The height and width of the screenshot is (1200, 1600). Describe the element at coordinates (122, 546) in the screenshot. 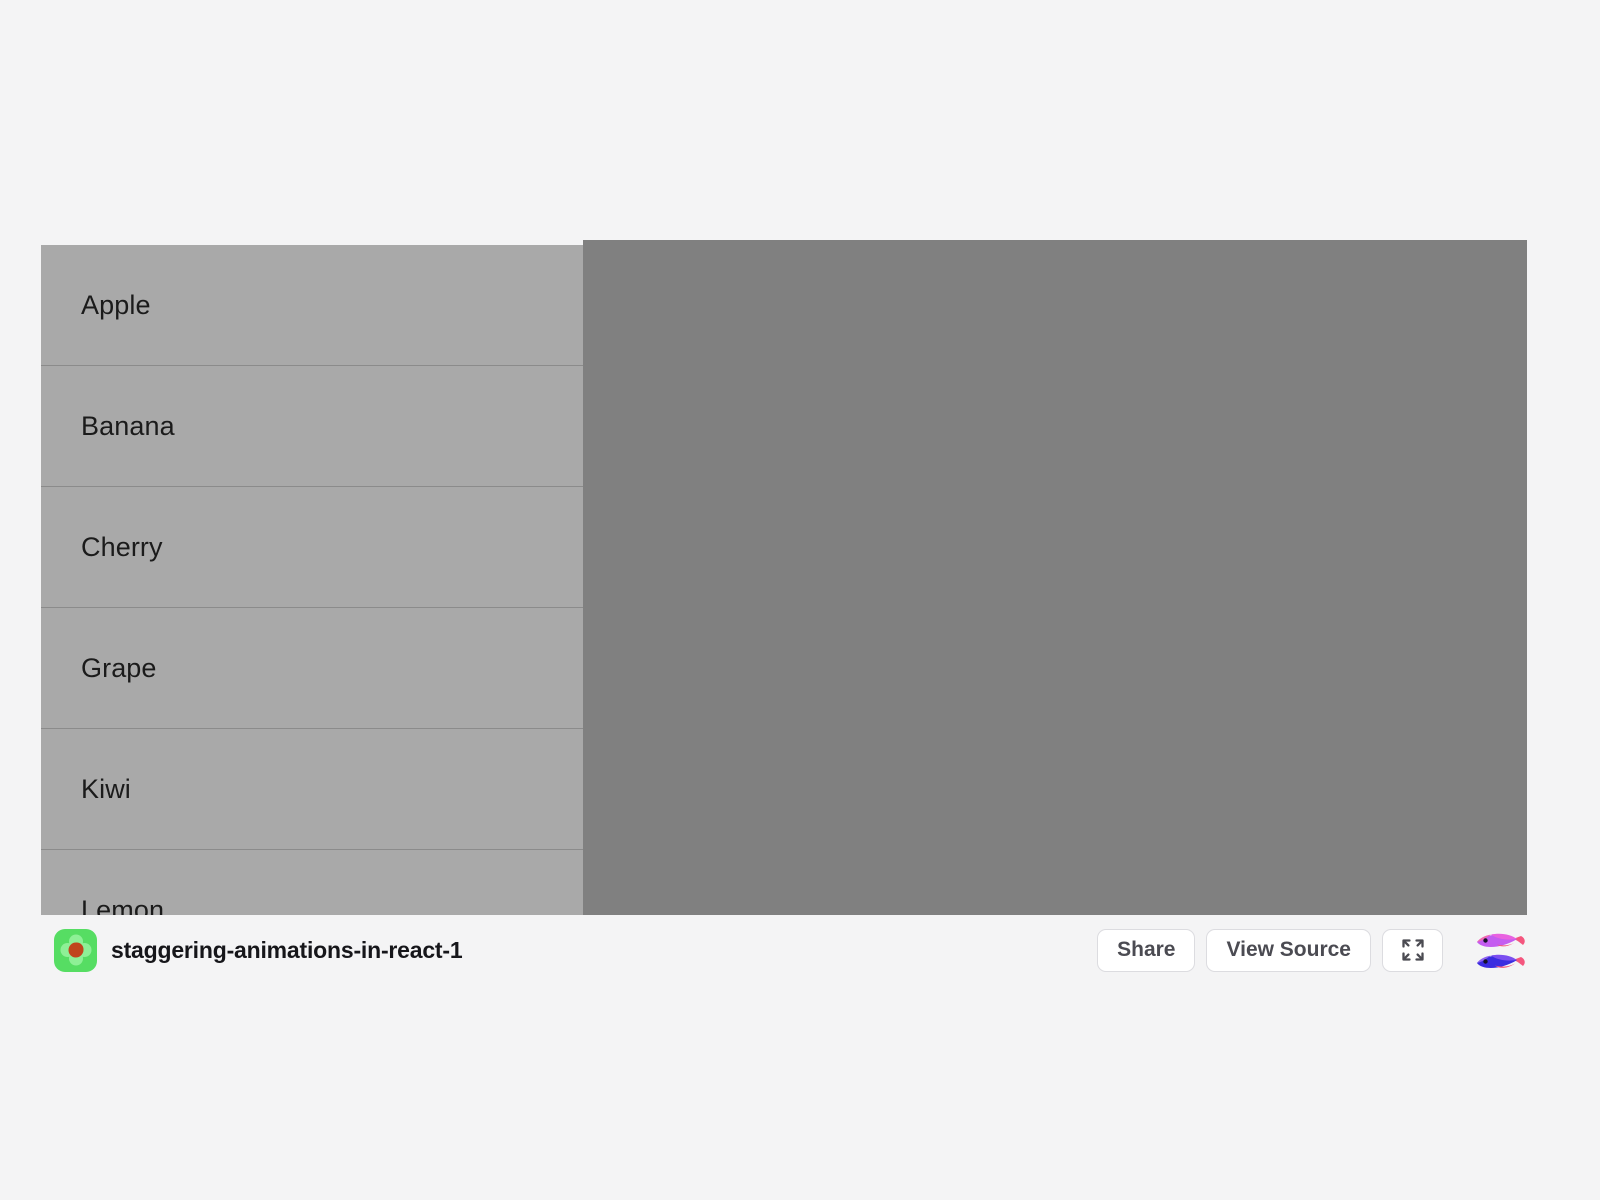

I see `list-item-label: Cherry` at that location.